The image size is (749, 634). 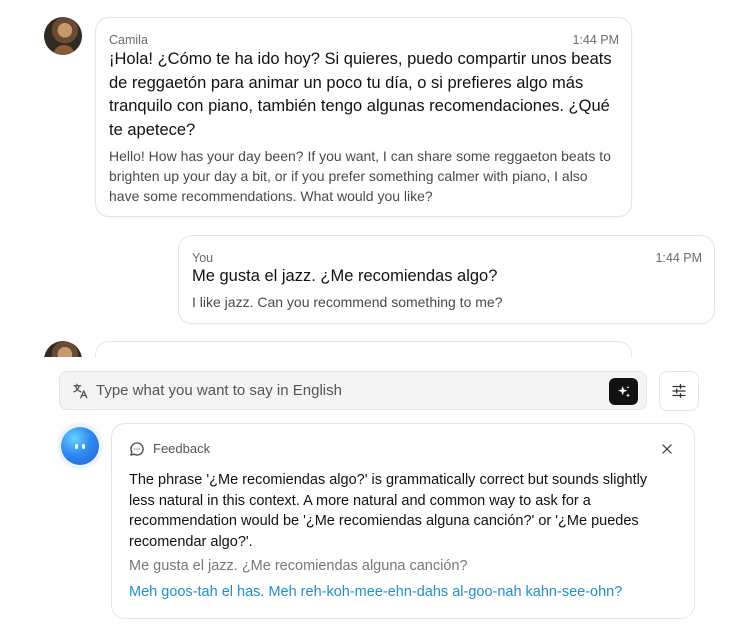 What do you see at coordinates (203, 258) in the screenshot?
I see `message-sender: You` at bounding box center [203, 258].